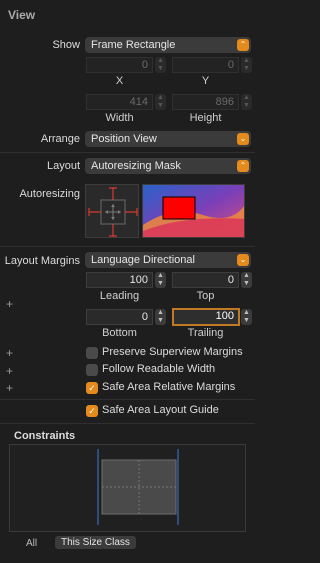 The height and width of the screenshot is (563, 320). Describe the element at coordinates (119, 317) in the screenshot. I see `bottom-field: 0` at that location.